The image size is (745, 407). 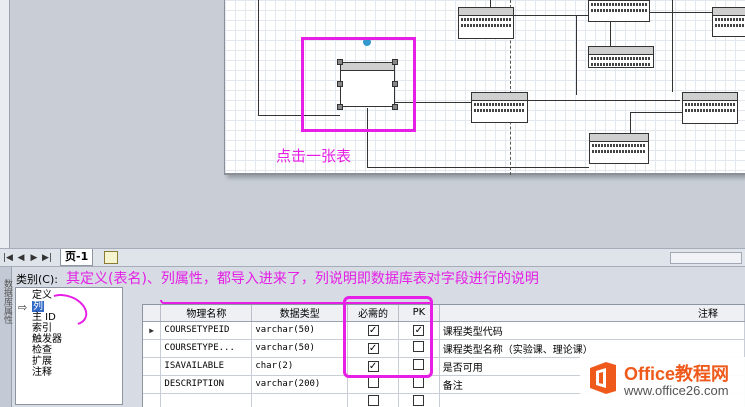 What do you see at coordinates (6, 337) in the screenshot?
I see `vertical-panel-tab: 数据库属性` at bounding box center [6, 337].